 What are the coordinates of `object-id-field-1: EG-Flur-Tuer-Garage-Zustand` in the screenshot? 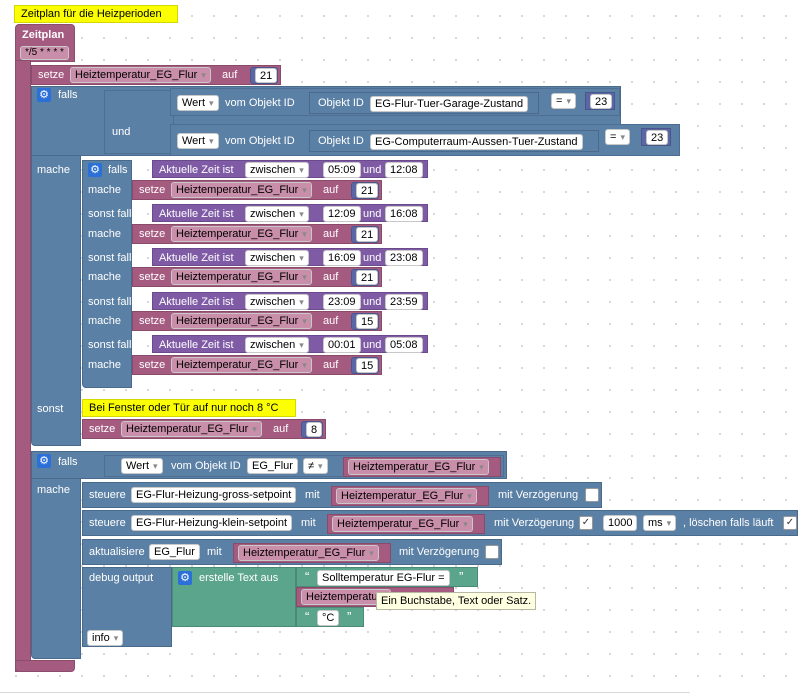 It's located at (449, 104).